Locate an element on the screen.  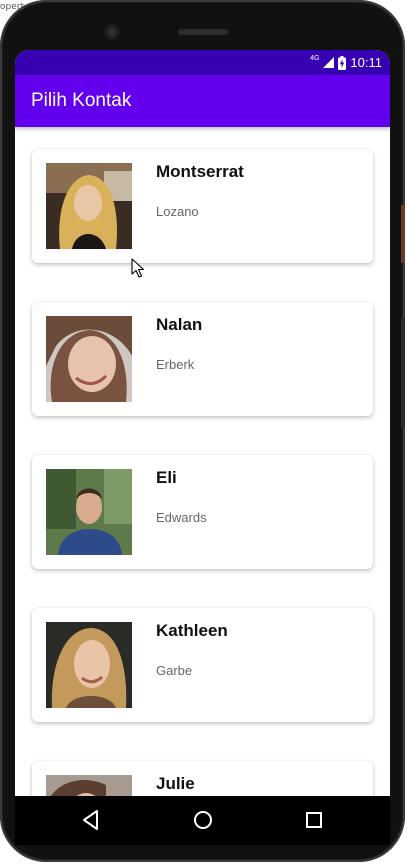
contact-first-name: Julie is located at coordinates (175, 783).